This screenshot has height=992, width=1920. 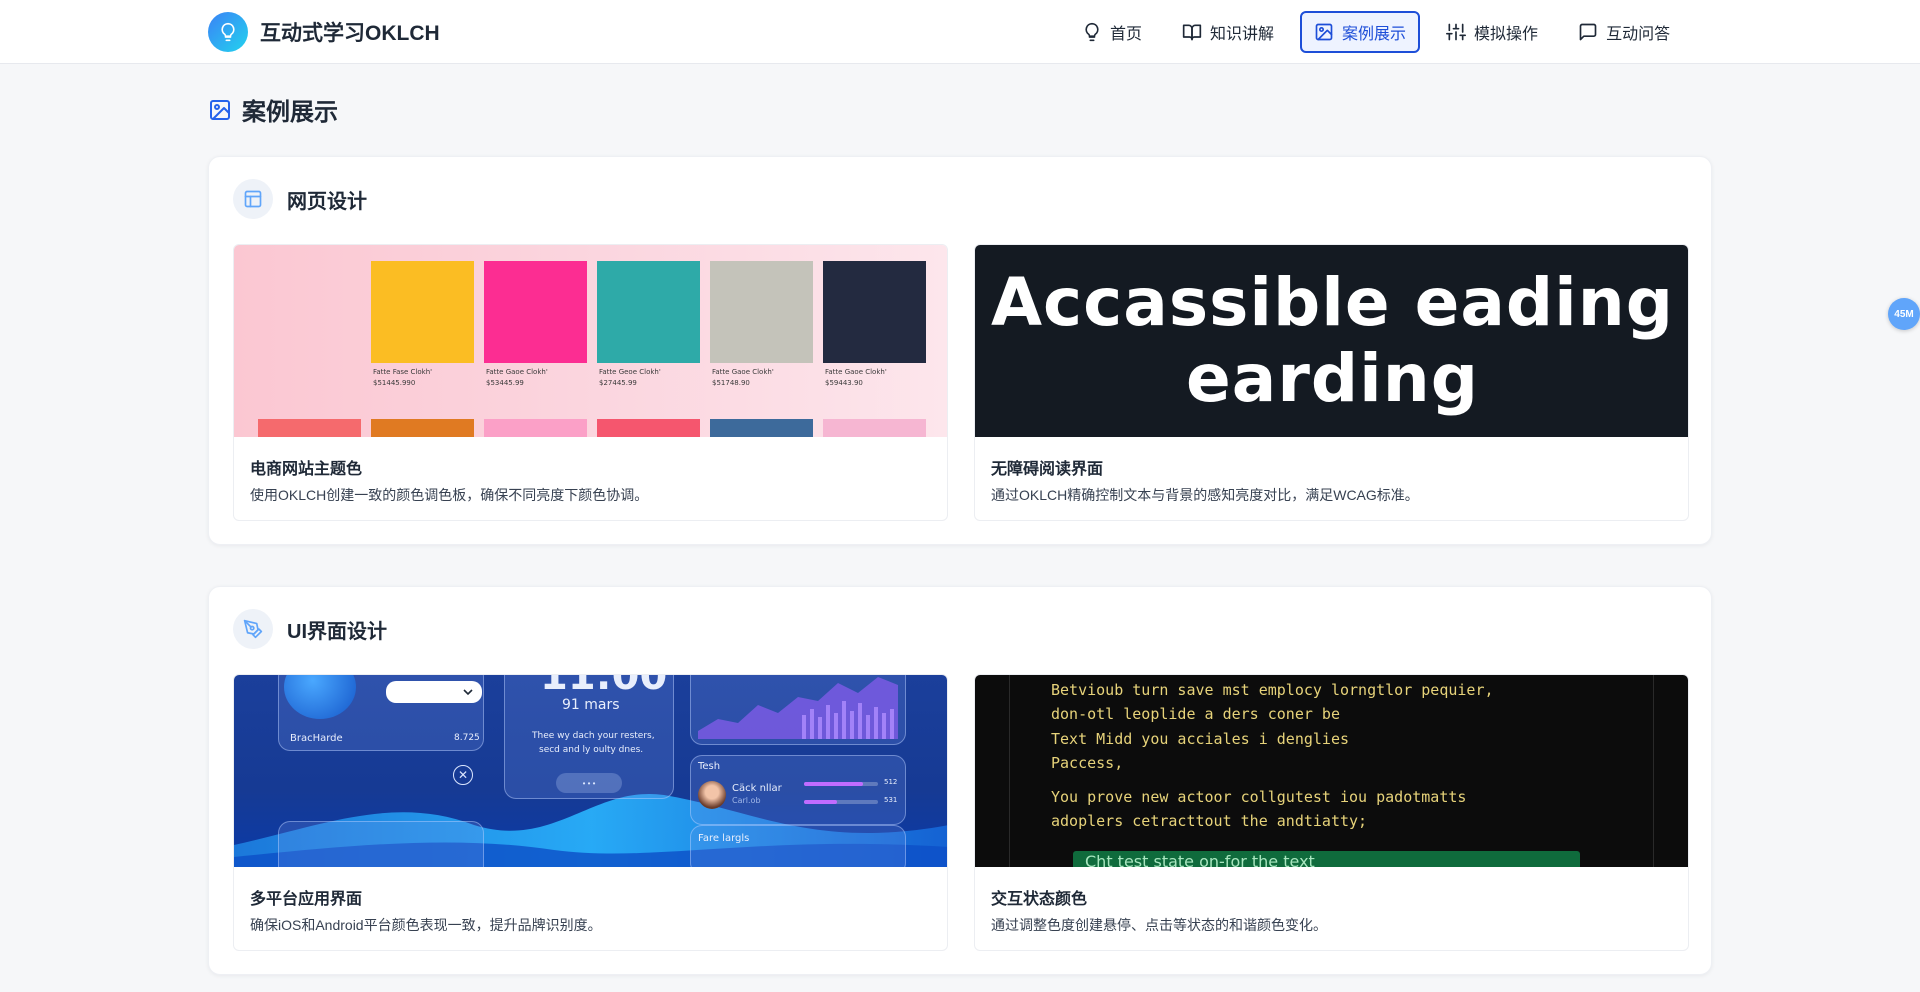 I want to click on swatch-caption: Fatte Gaoe Clokh' $59443.90, so click(x=856, y=377).